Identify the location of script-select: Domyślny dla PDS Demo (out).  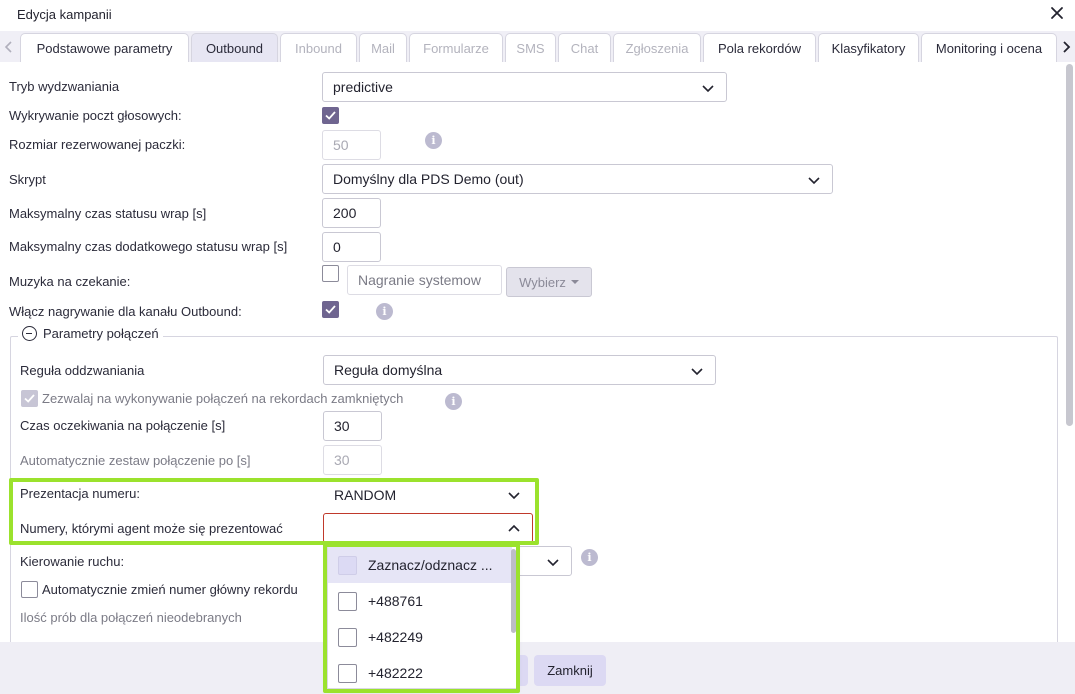
(577, 179).